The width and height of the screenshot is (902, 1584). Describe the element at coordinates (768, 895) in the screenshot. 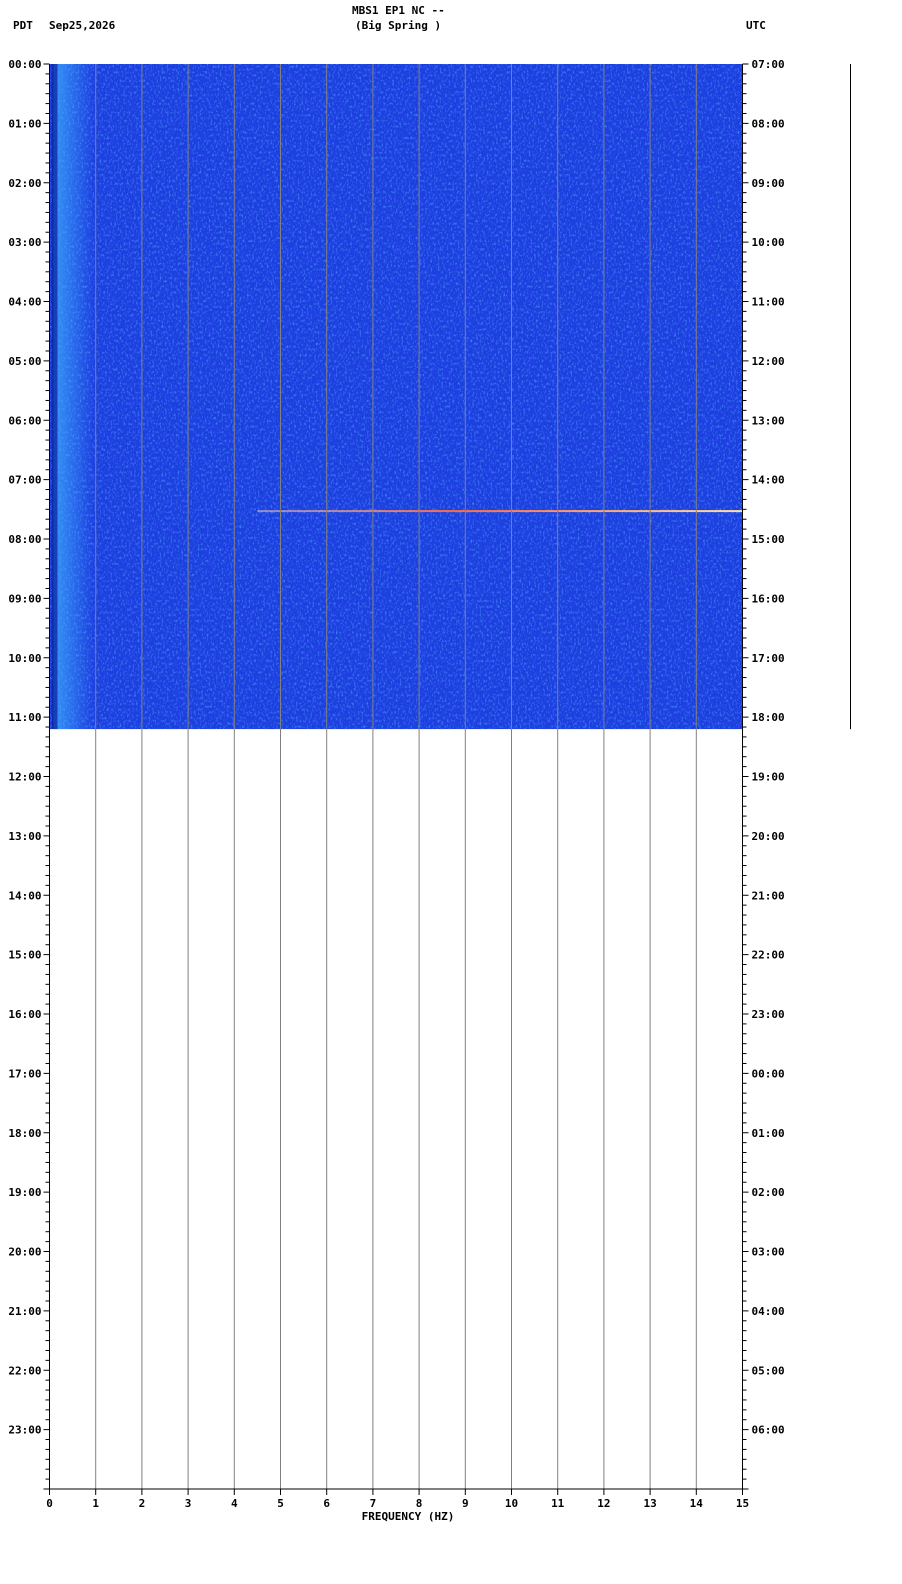

I see `y-right-tick-label: 21:00` at that location.